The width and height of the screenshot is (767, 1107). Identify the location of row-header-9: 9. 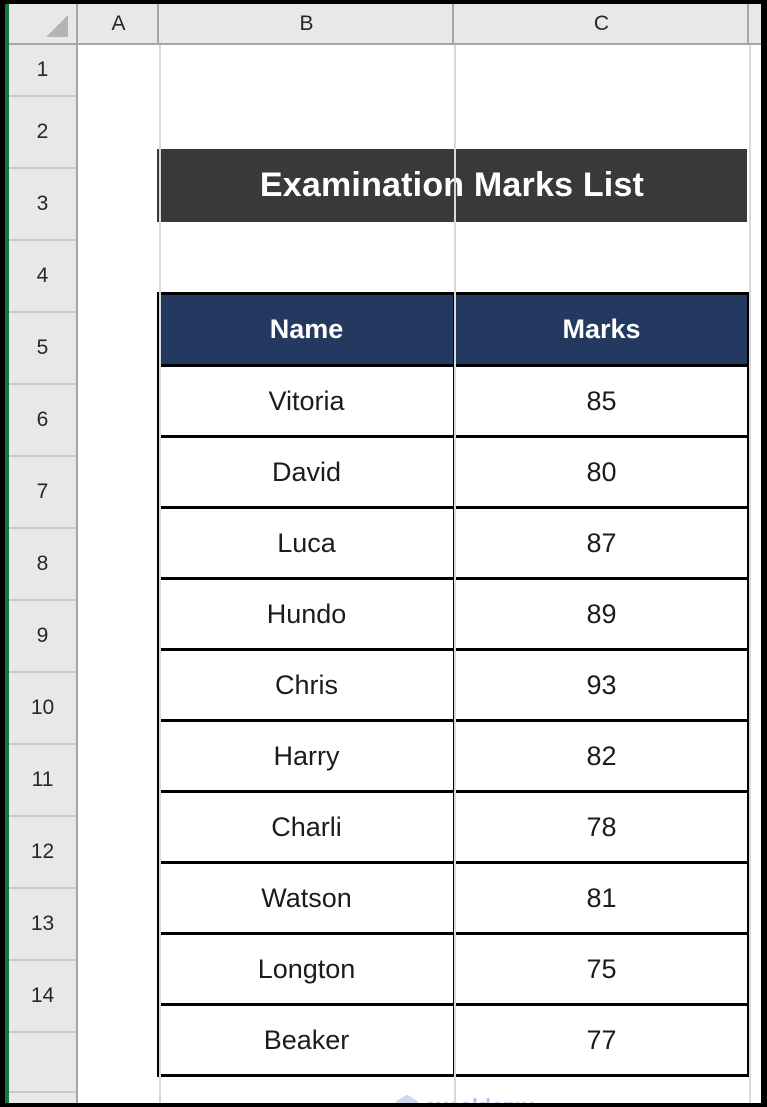
(42, 637).